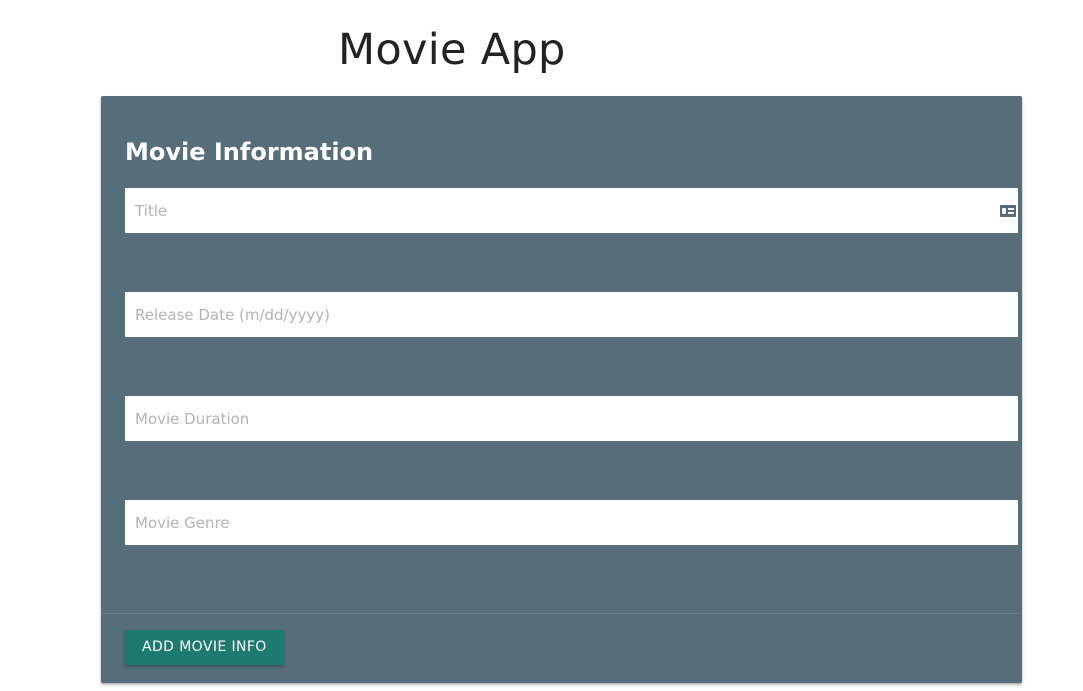  I want to click on release-date-field, so click(571, 314).